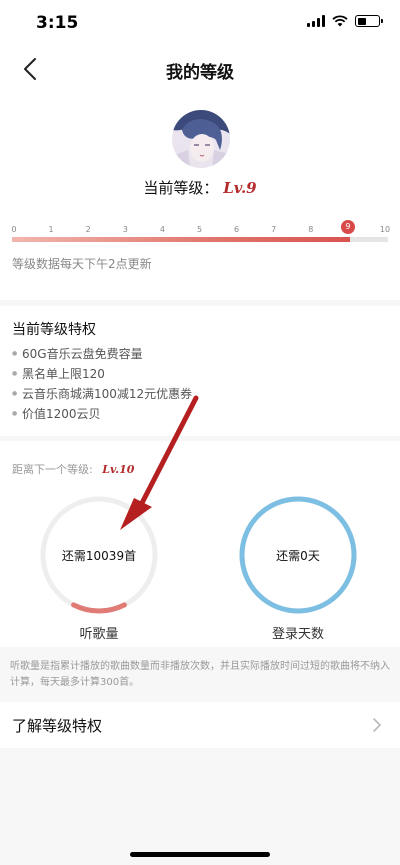 This screenshot has height=865, width=400. What do you see at coordinates (102, 394) in the screenshot?
I see `privilege-item: 云音乐商城满100减12元优惠券` at bounding box center [102, 394].